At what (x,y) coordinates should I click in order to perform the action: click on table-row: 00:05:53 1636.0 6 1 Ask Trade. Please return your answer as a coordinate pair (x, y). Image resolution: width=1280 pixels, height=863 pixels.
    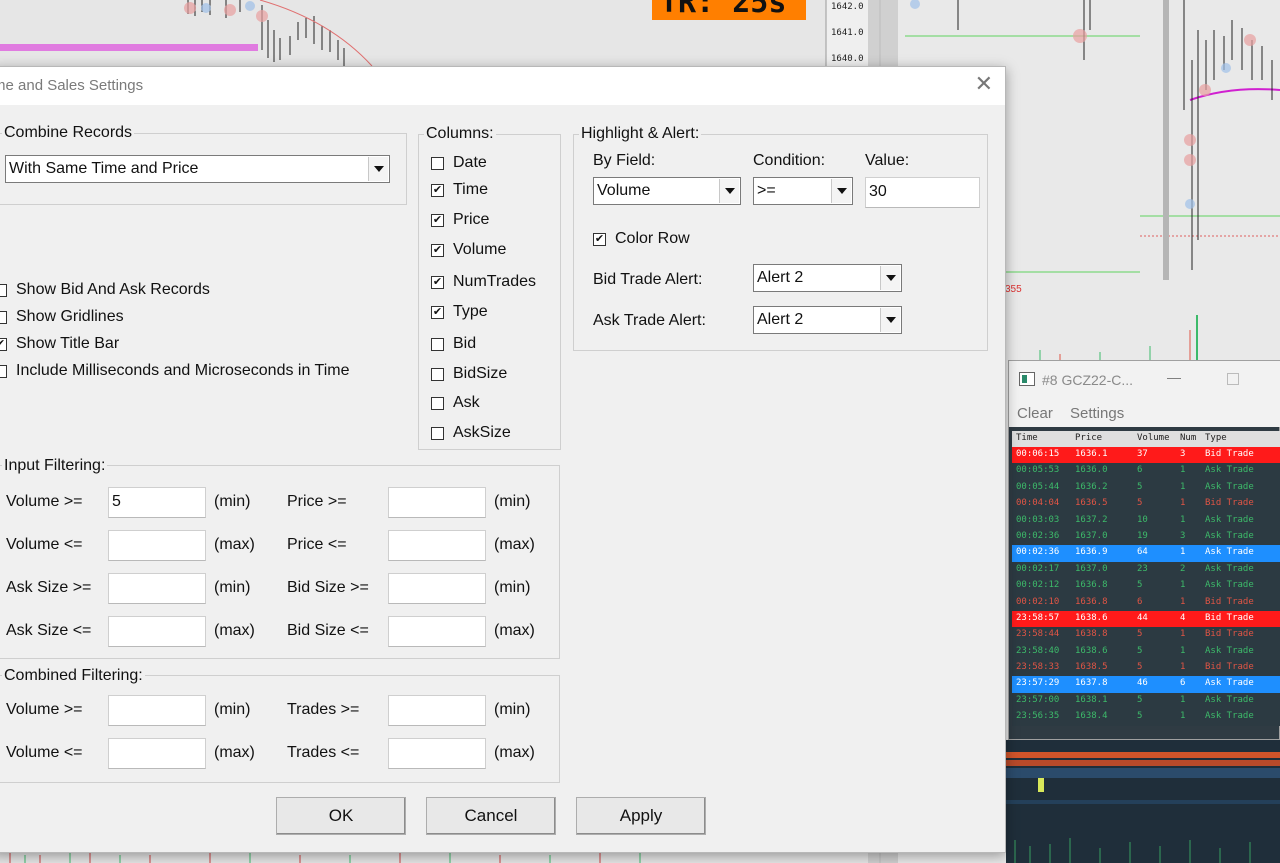
    Looking at the image, I should click on (1146, 471).